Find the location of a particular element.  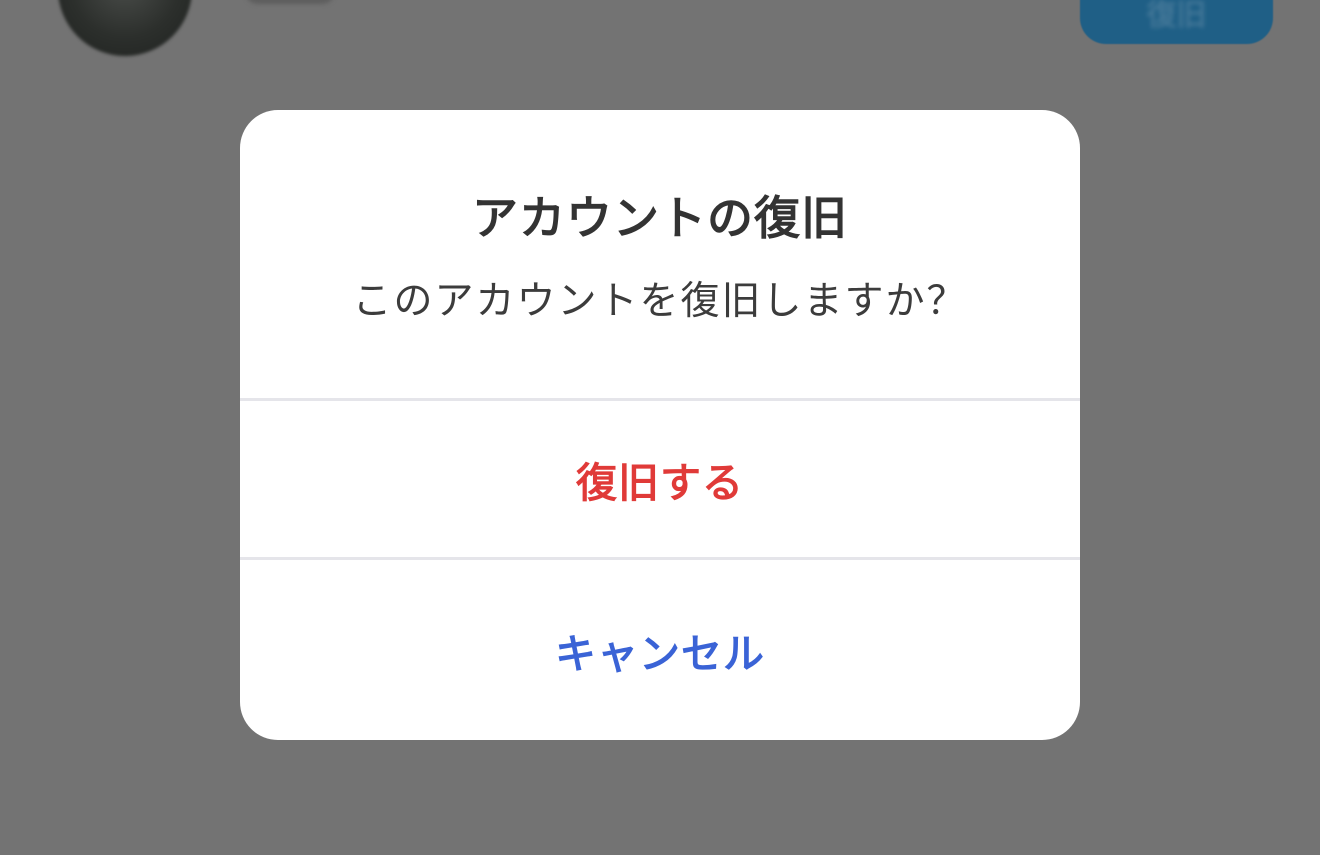

background-restore-button: 復旧 is located at coordinates (1176, 22).